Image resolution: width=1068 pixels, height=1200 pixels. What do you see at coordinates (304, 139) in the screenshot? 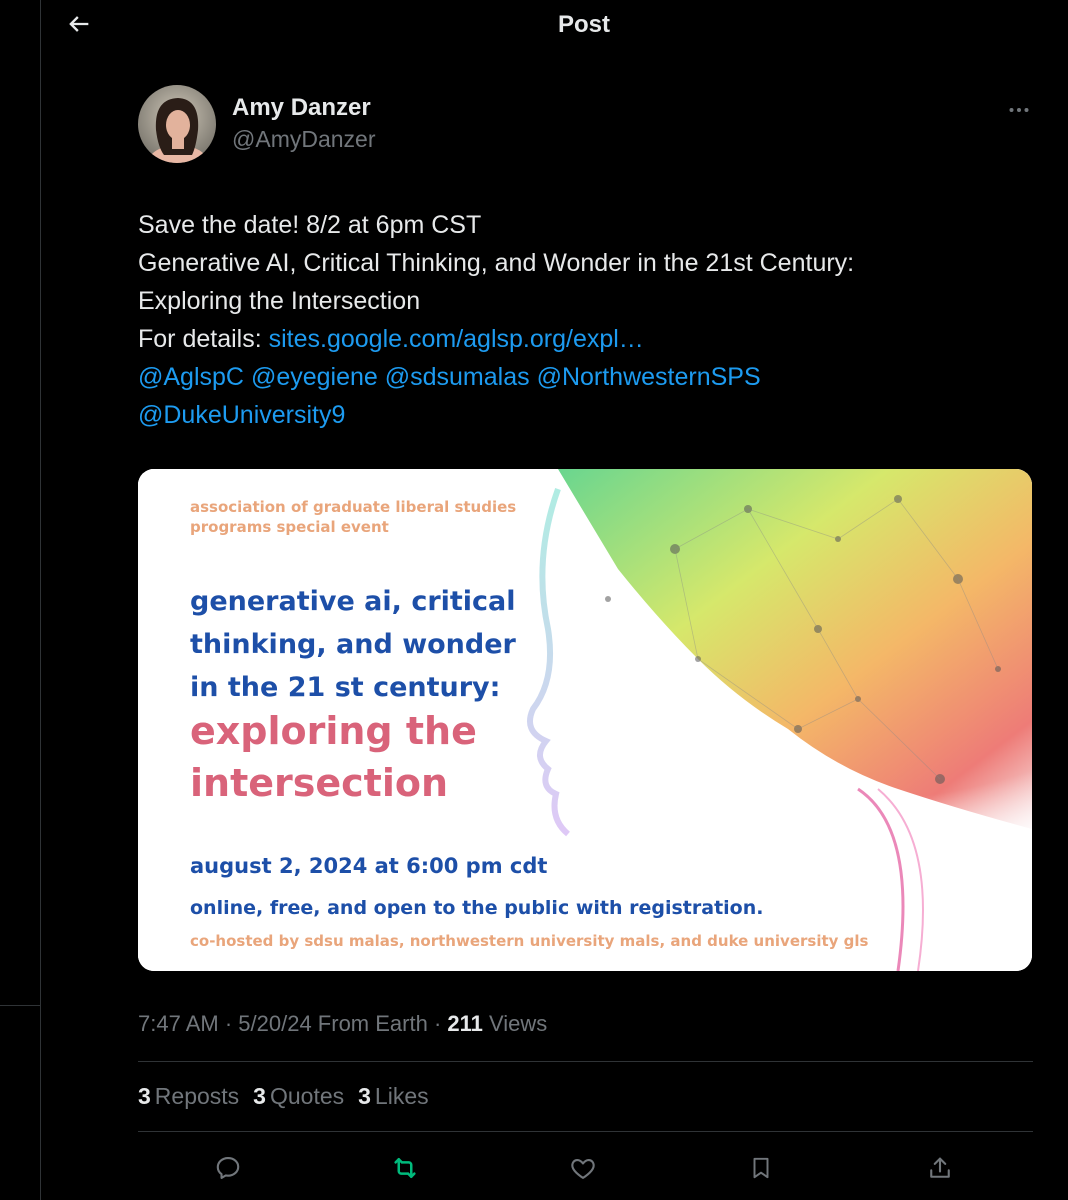
I see `author-handle: @AmyDanzer` at bounding box center [304, 139].